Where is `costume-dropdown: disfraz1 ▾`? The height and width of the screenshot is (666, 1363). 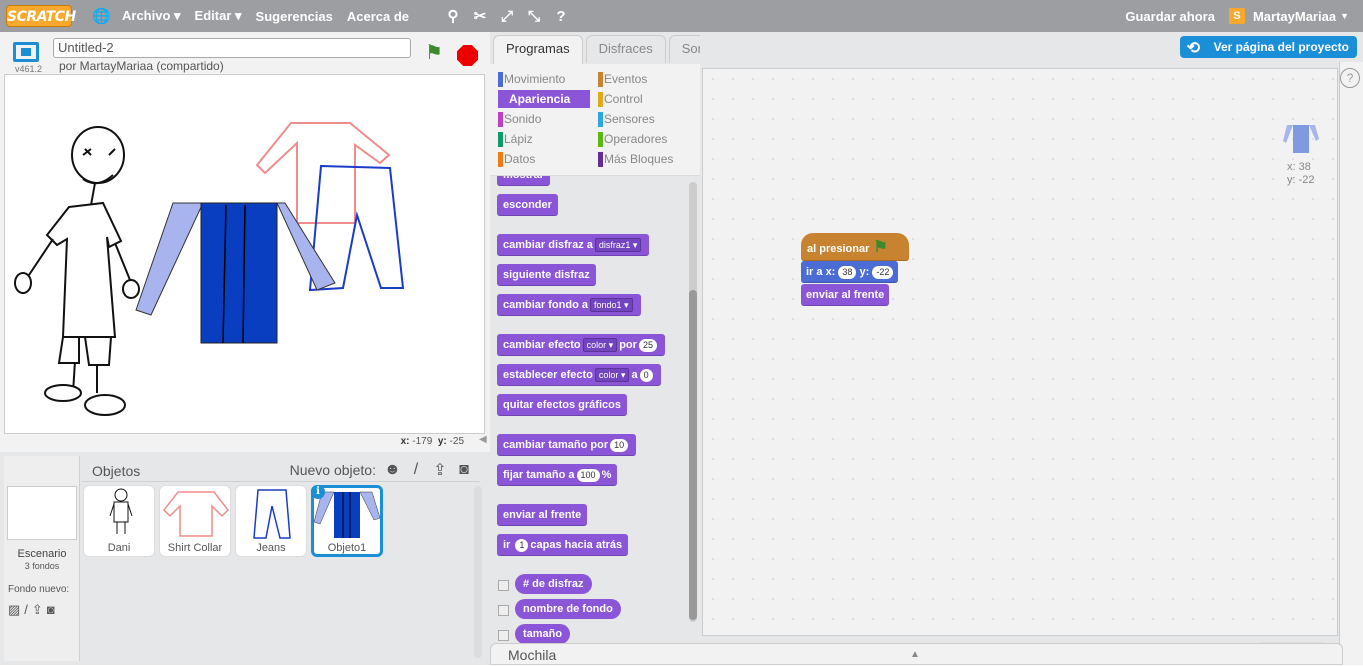
costume-dropdown: disfraz1 ▾ is located at coordinates (618, 245).